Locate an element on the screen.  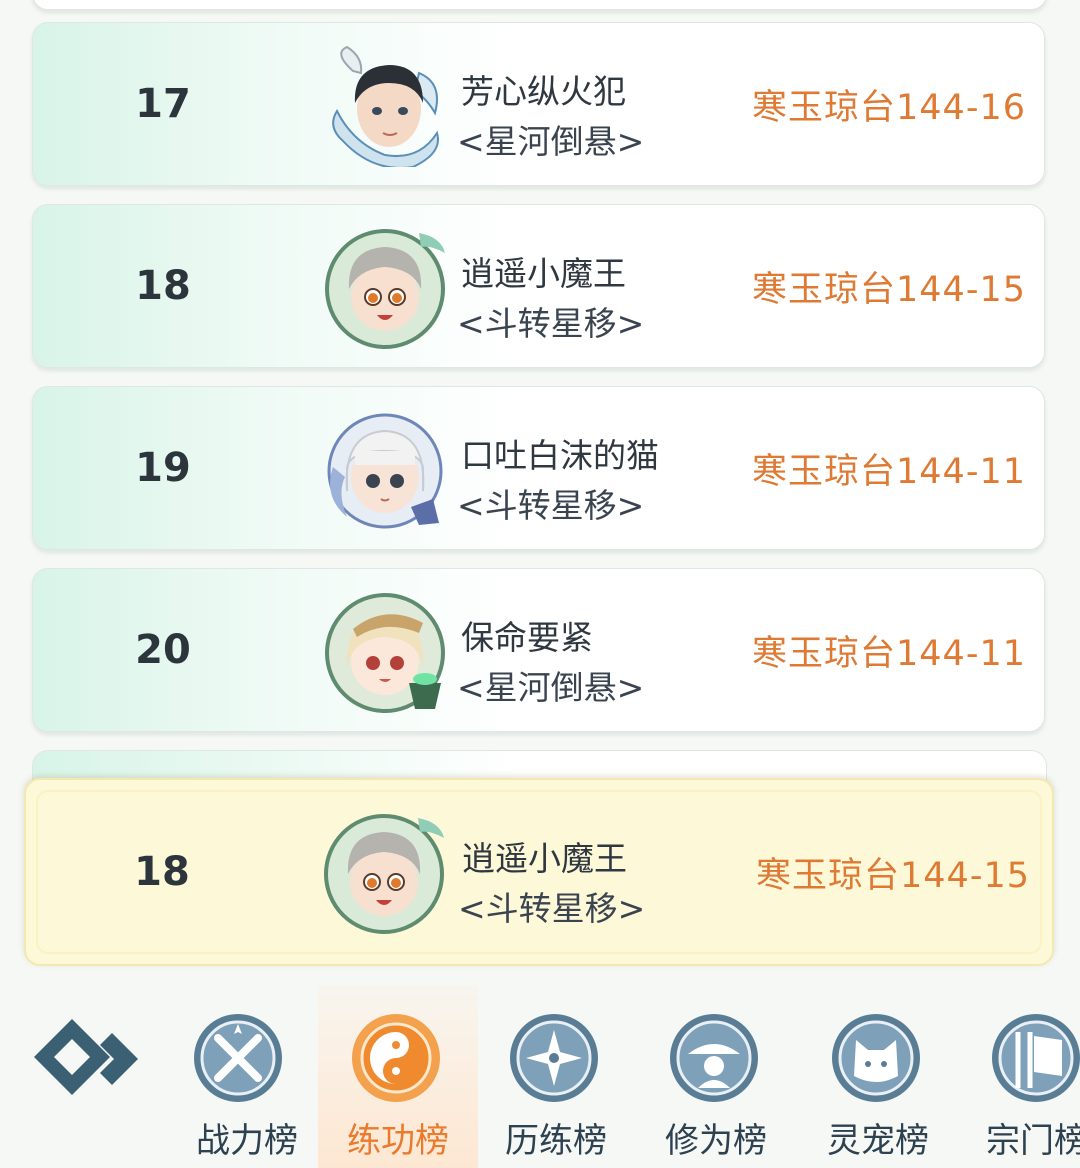
server-name: 寒玉琼台144-15 is located at coordinates (889, 289).